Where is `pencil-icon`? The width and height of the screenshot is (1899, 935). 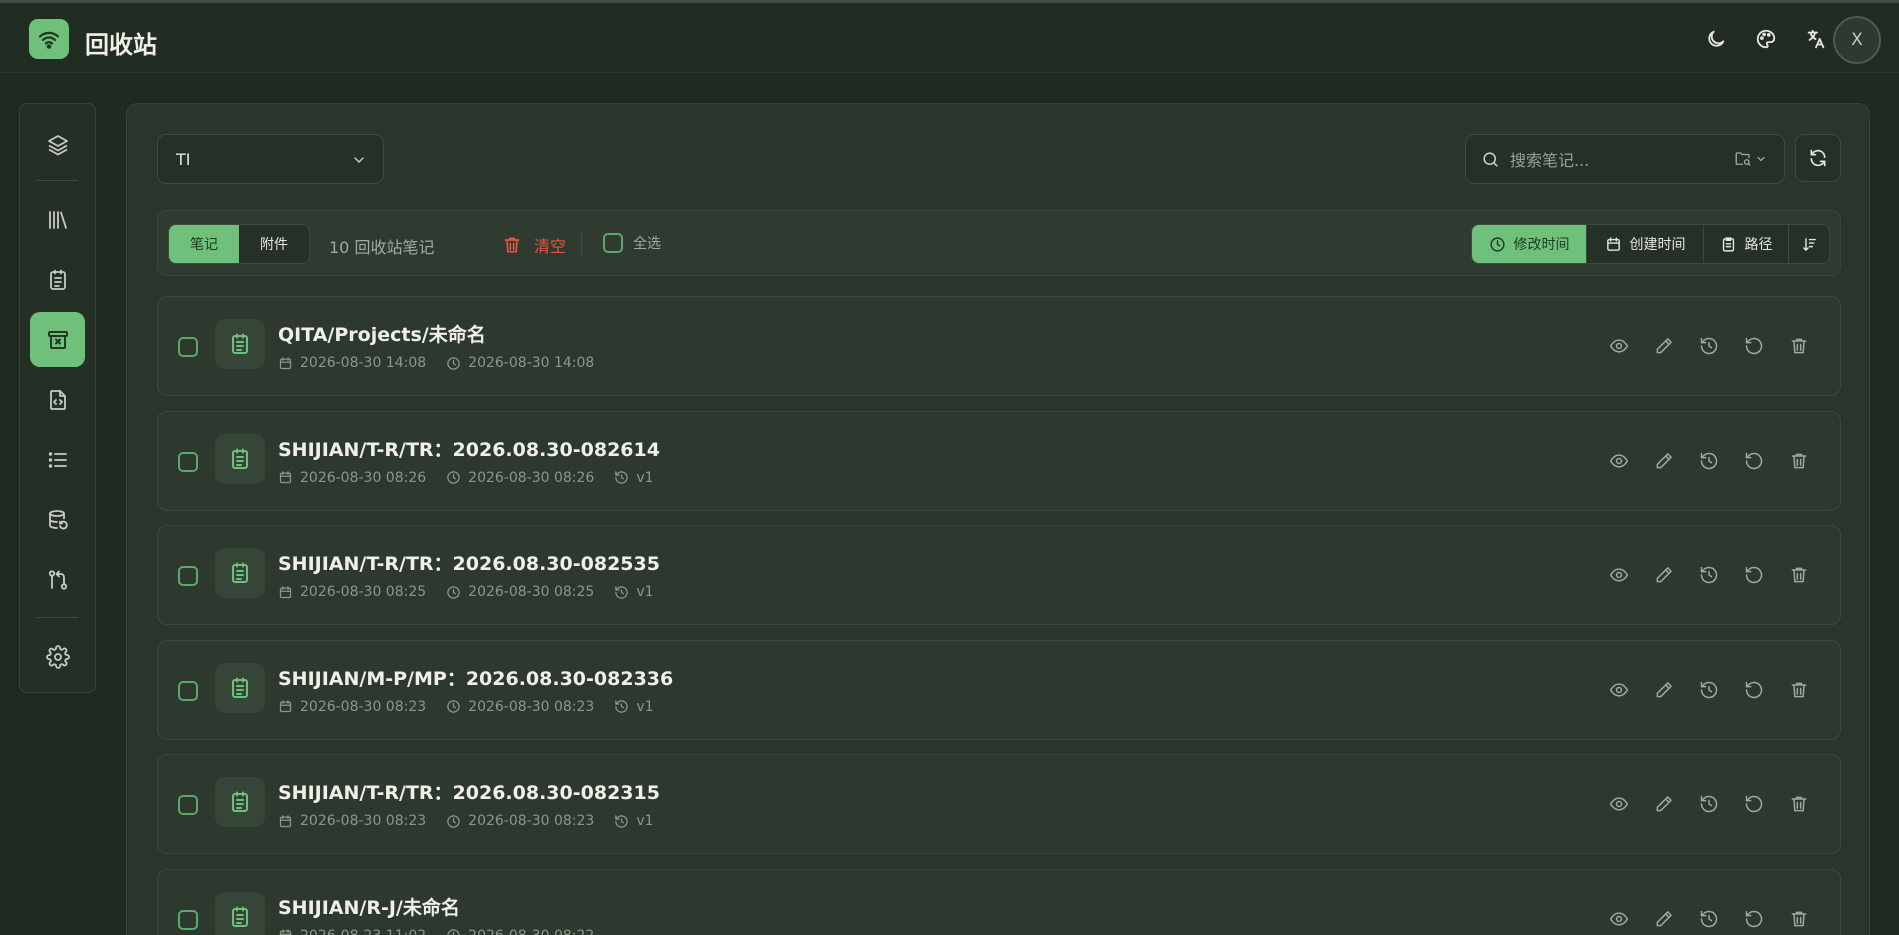 pencil-icon is located at coordinates (1664, 689).